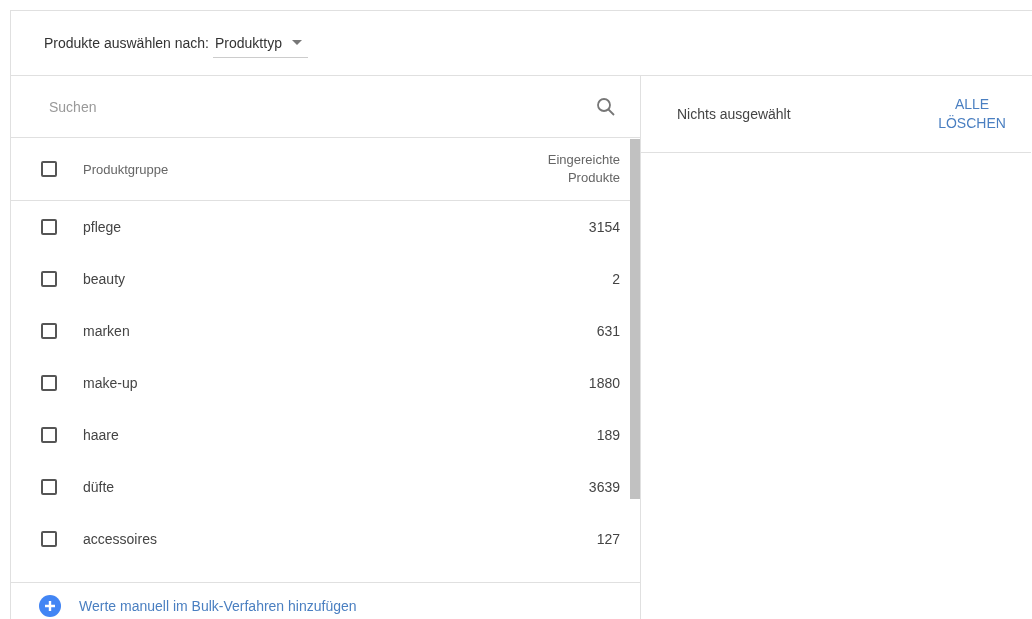 This screenshot has width=1032, height=619. What do you see at coordinates (101, 435) in the screenshot?
I see `product-group-name: haare` at bounding box center [101, 435].